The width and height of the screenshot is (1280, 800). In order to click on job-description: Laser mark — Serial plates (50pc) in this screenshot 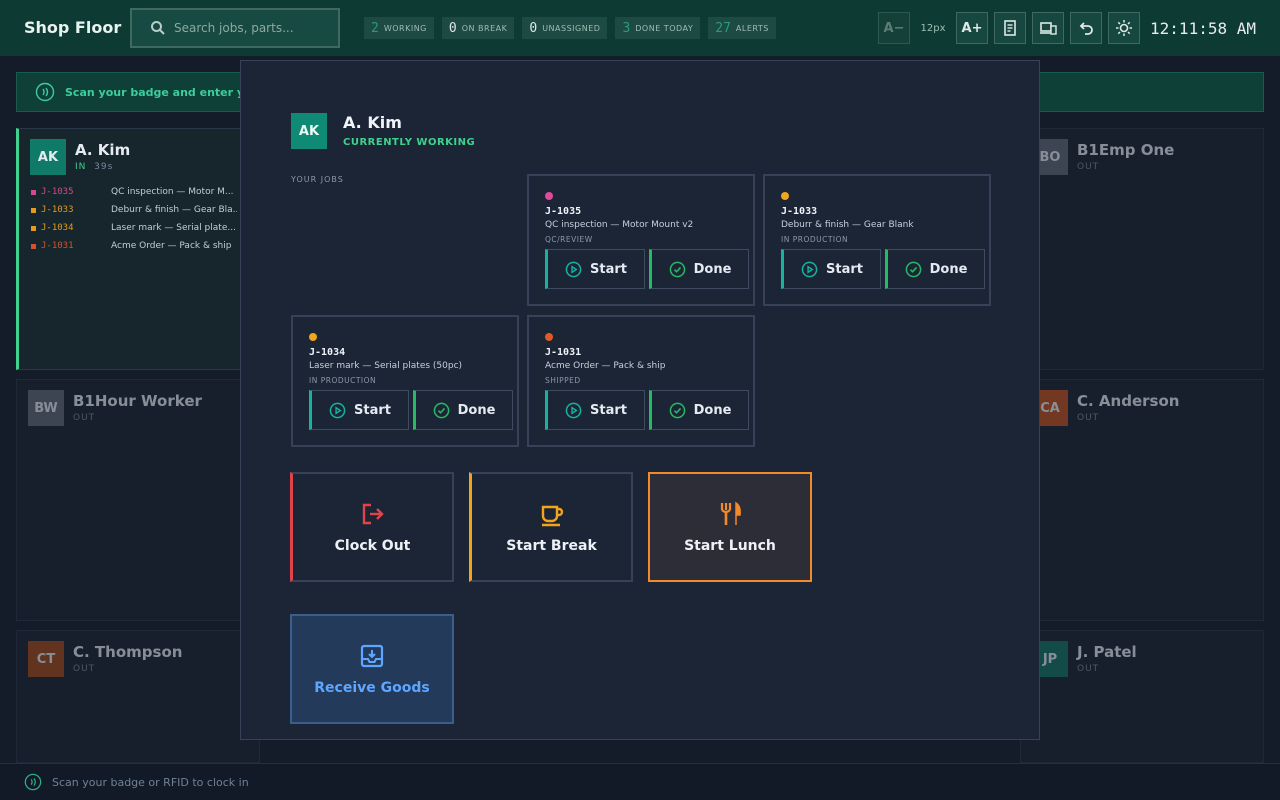, I will do `click(386, 366)`.